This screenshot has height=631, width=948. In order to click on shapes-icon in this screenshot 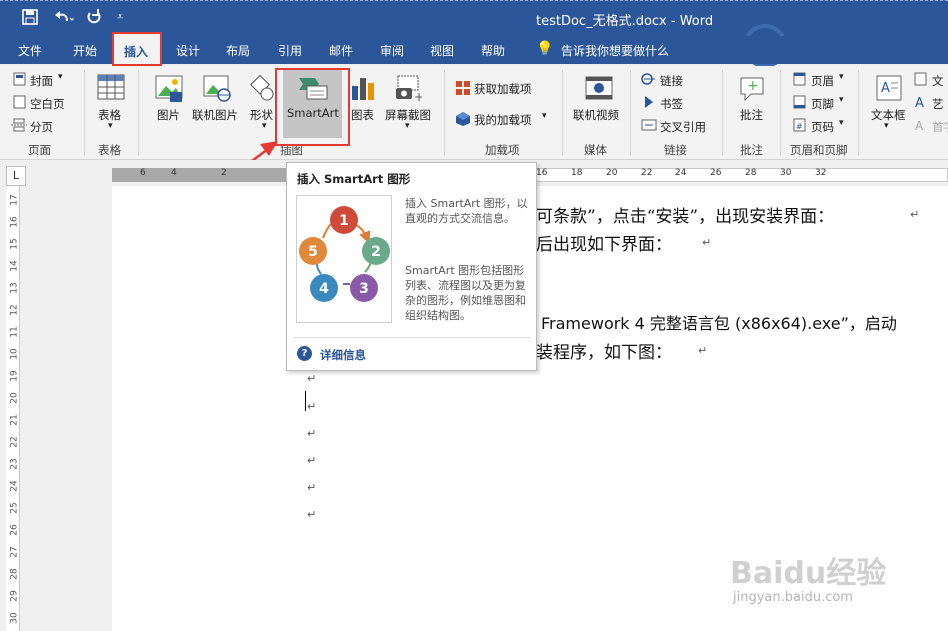, I will do `click(262, 89)`.